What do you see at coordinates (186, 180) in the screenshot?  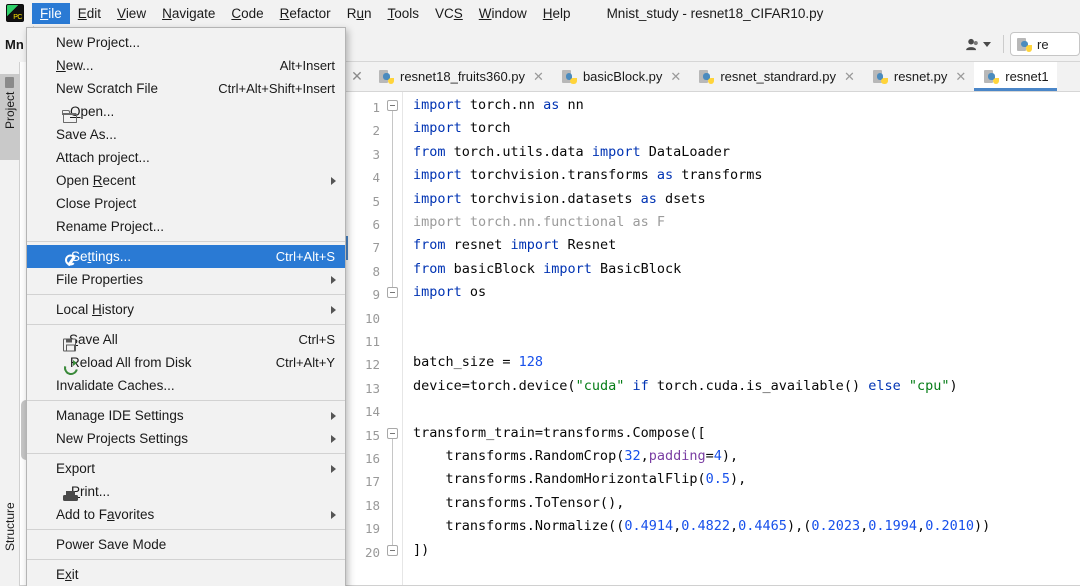 I see `menu-item-open-recent: Open Recent` at bounding box center [186, 180].